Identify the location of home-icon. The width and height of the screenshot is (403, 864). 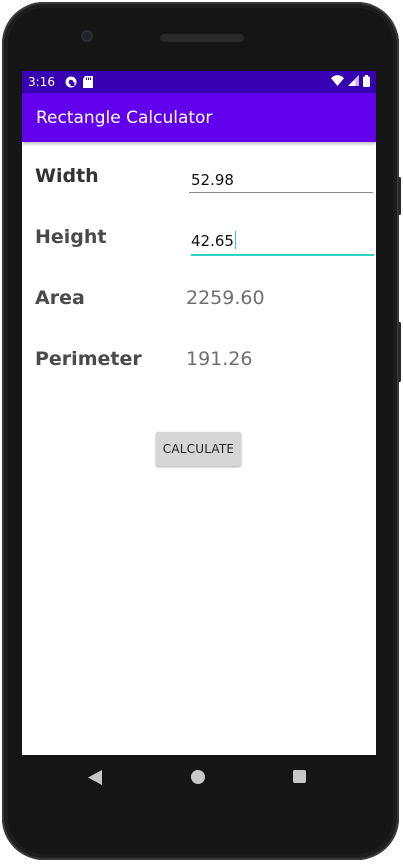
(198, 777).